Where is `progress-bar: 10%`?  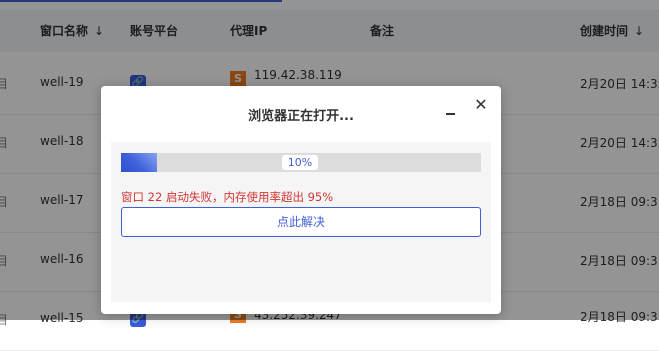 progress-bar: 10% is located at coordinates (301, 162).